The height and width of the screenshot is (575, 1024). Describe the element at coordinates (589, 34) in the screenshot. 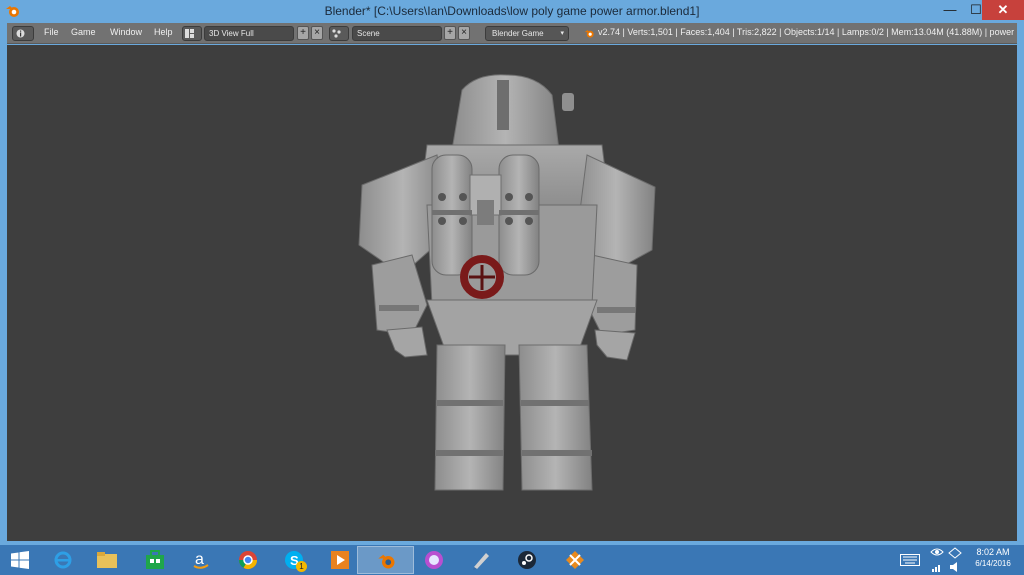

I see `blender-version-icon` at that location.